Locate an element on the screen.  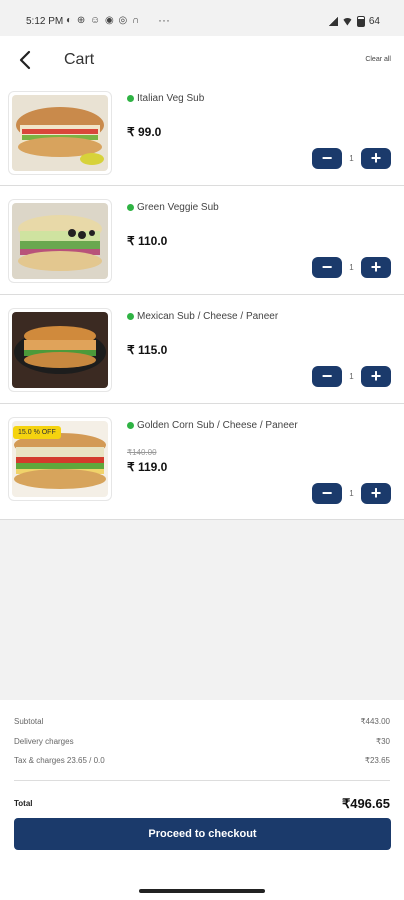
item-price: ₹ 119.0 is located at coordinates (147, 467).